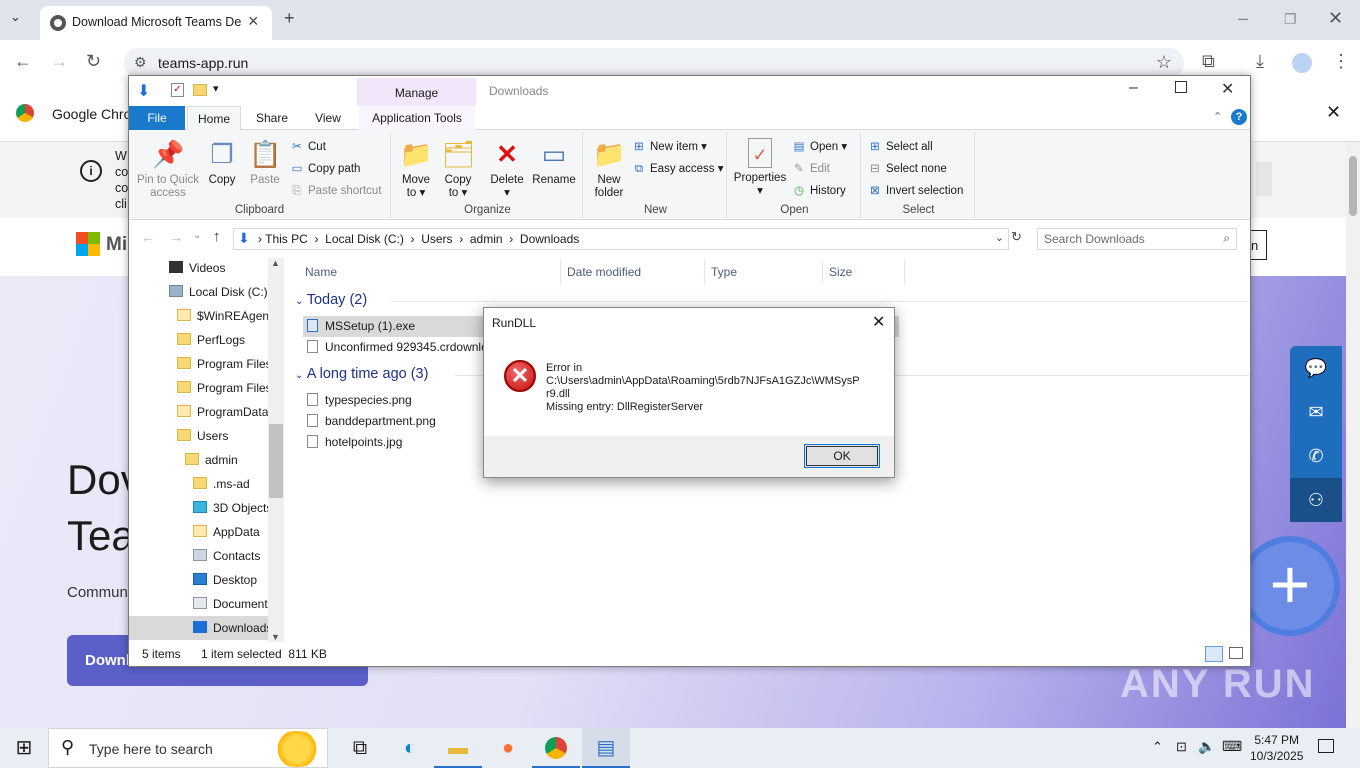  What do you see at coordinates (177, 90) in the screenshot?
I see `properties-qat-icon: ✓` at bounding box center [177, 90].